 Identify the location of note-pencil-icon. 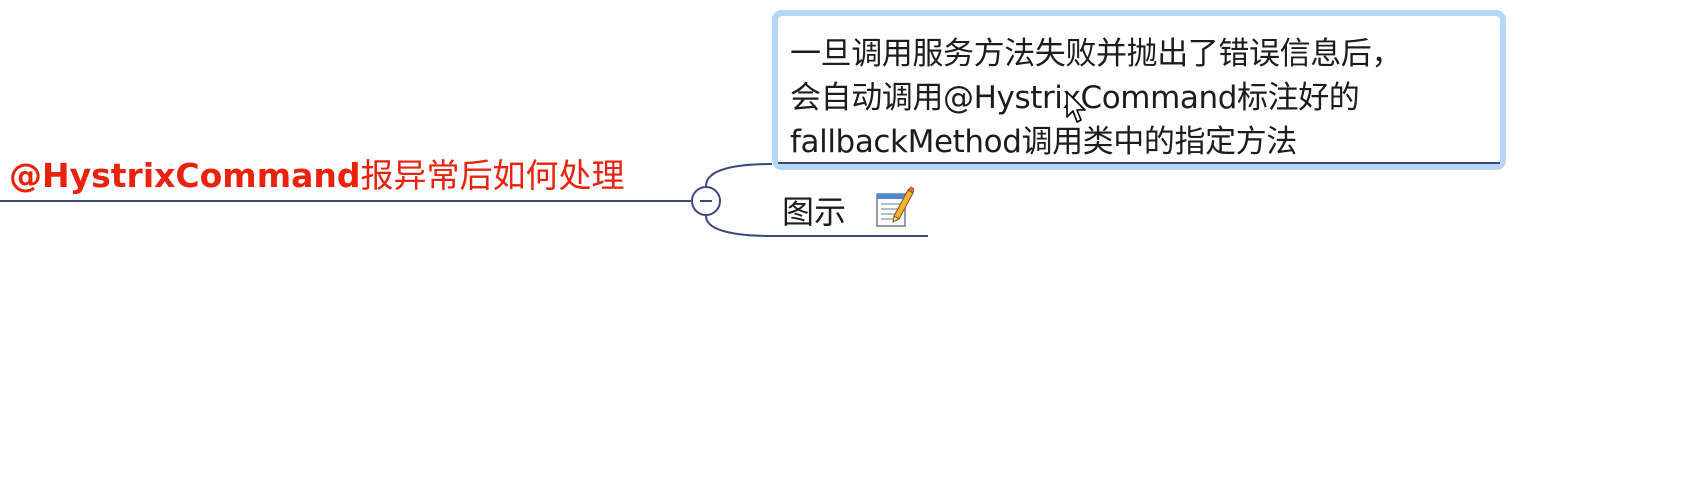
(894, 208).